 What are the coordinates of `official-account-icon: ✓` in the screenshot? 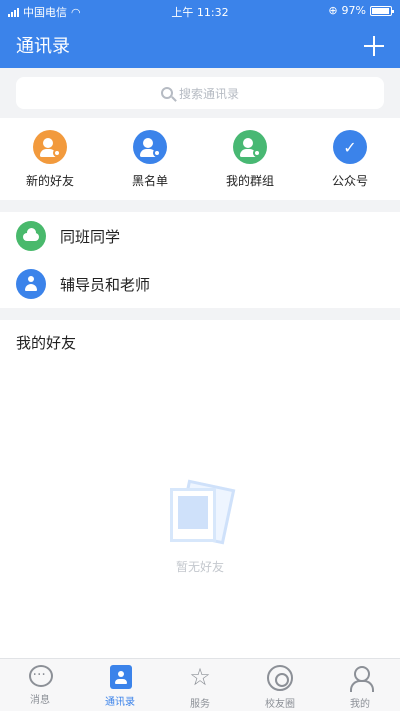 It's located at (350, 147).